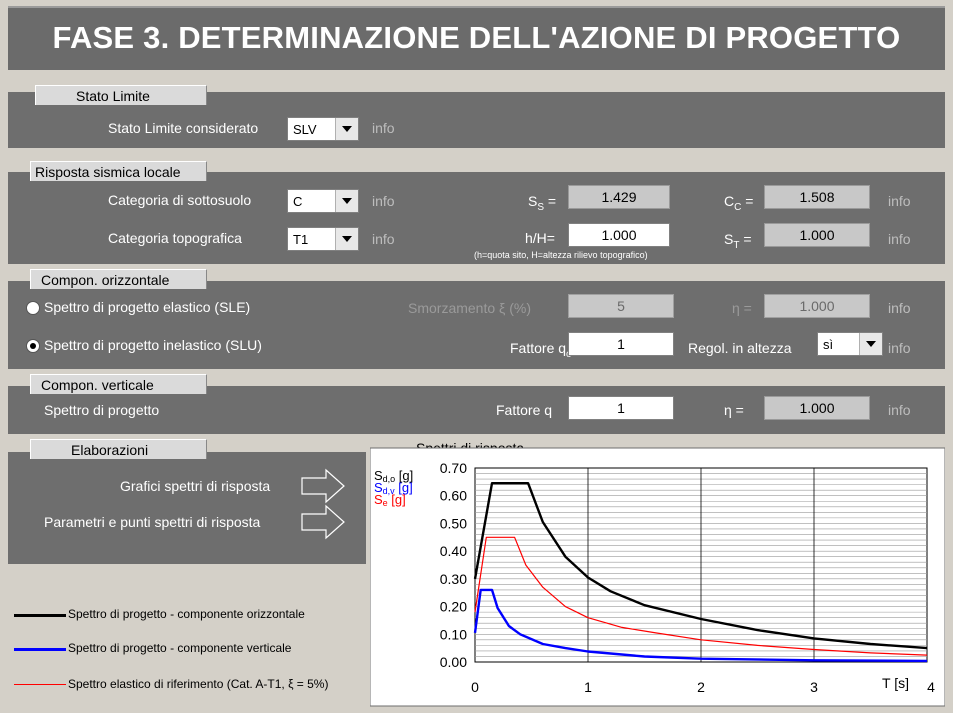 This screenshot has width=953, height=713. Describe the element at coordinates (701, 687) in the screenshot. I see `x-tick-label: 2` at that location.